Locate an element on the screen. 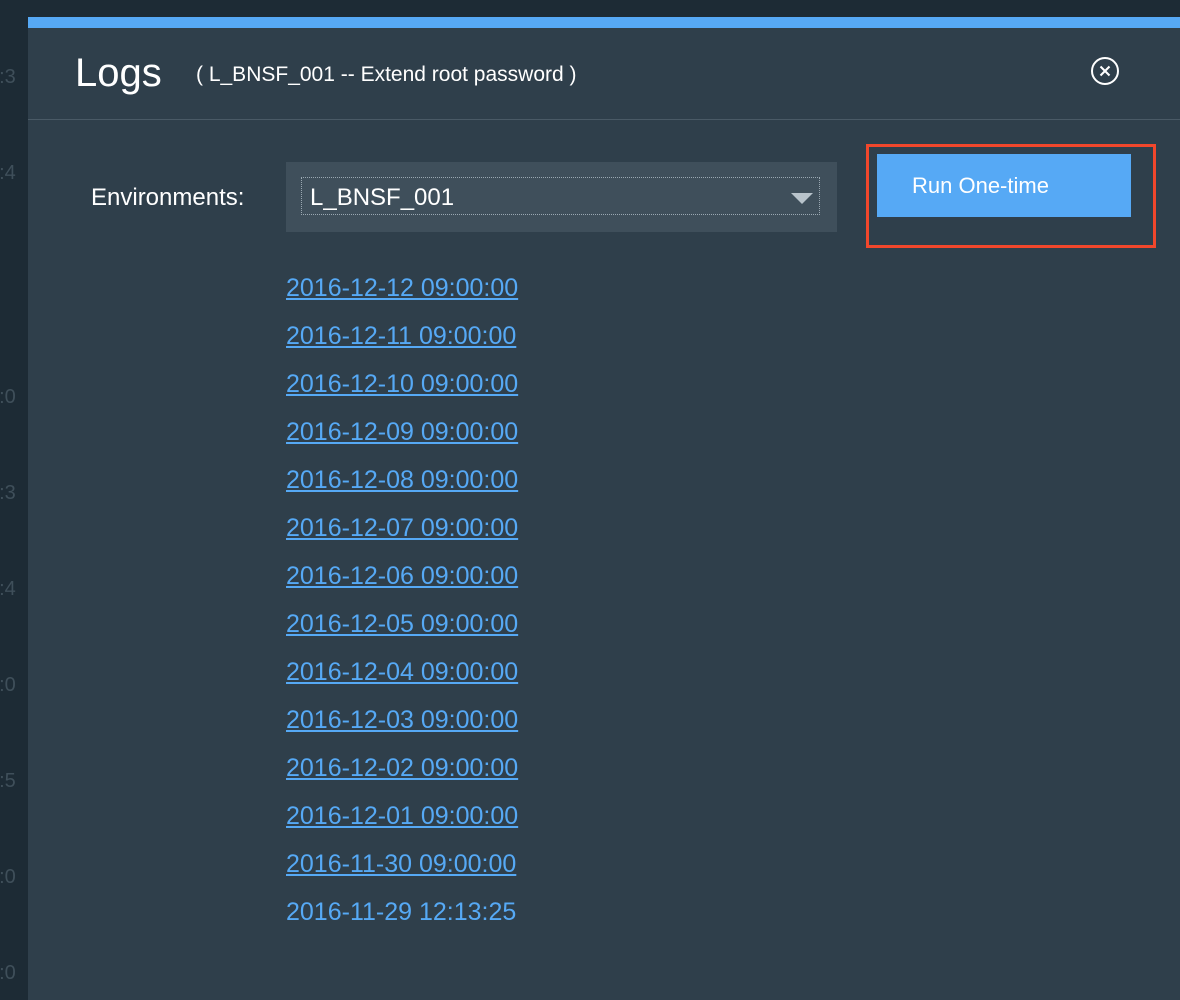 This screenshot has width=1180, height=1000. list-item: 2016-12-03 09:00:00 is located at coordinates (402, 729).